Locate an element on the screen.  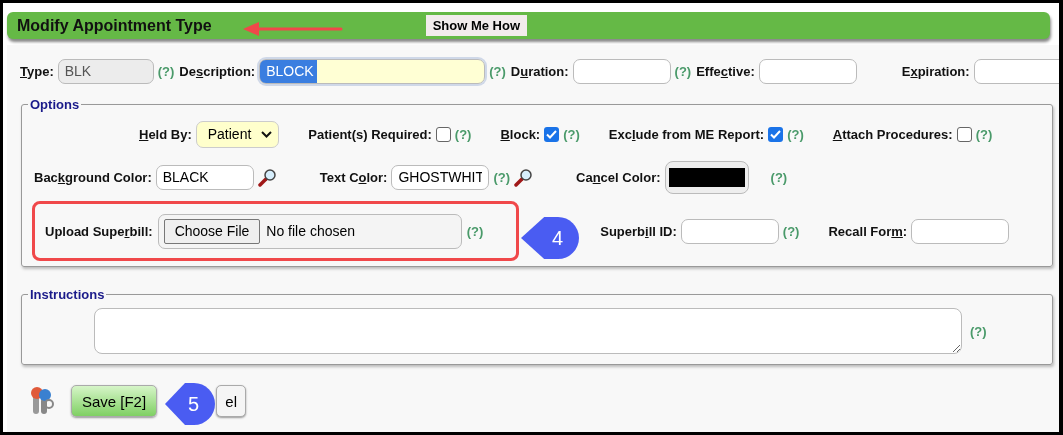
keys-icon is located at coordinates (42, 401).